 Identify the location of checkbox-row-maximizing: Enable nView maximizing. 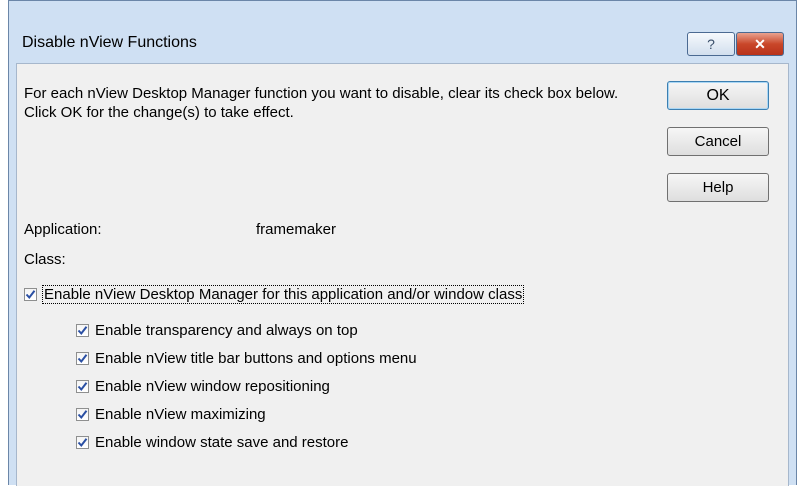
(171, 414).